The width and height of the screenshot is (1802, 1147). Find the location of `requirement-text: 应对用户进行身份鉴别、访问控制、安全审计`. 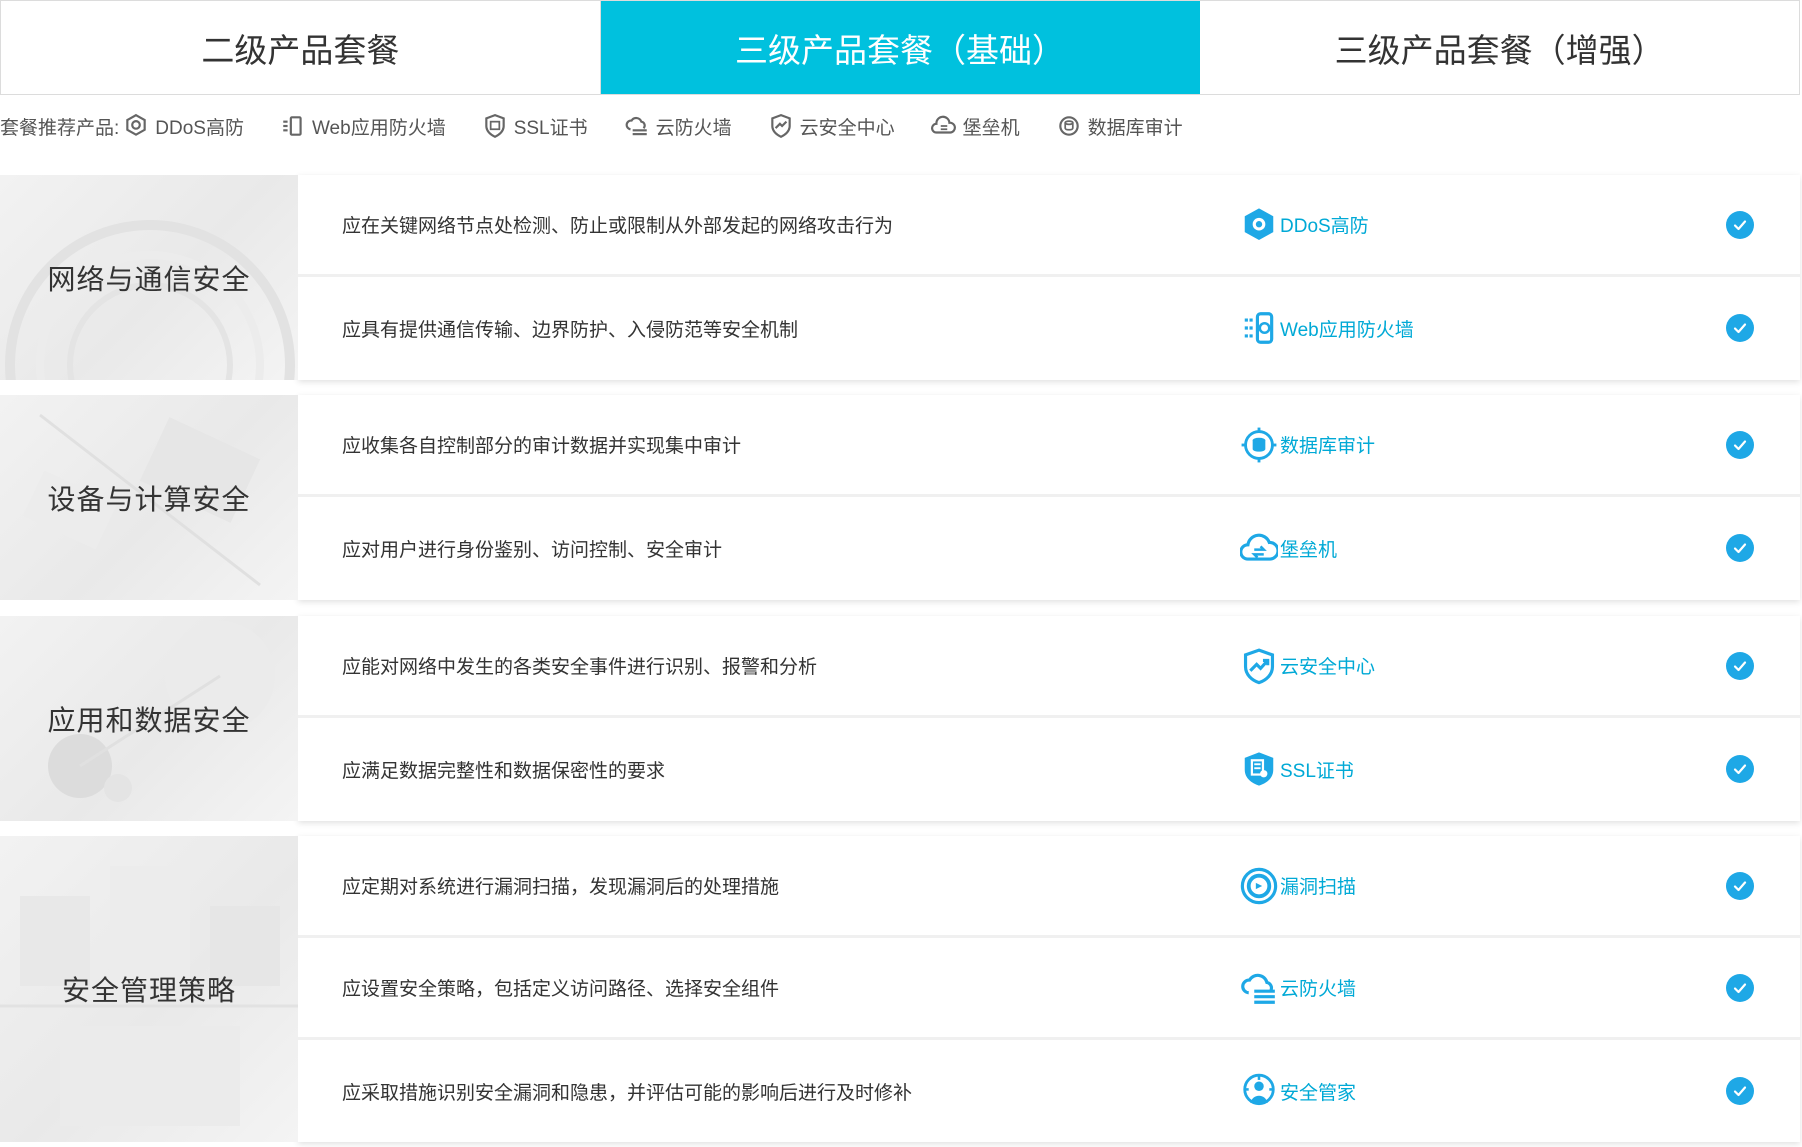

requirement-text: 应对用户进行身份鉴别、访问控制、安全审计 is located at coordinates (532, 550).